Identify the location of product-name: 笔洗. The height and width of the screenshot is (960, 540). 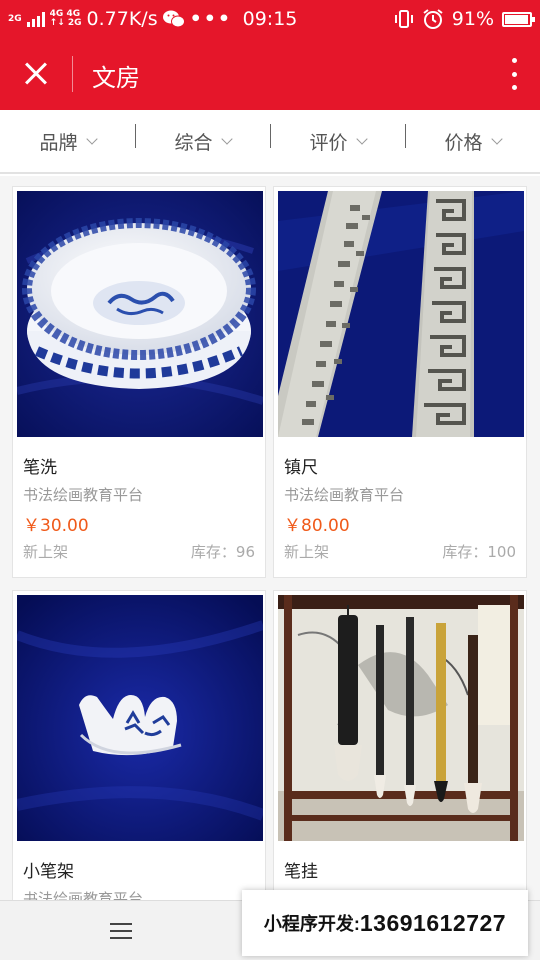
(40, 468).